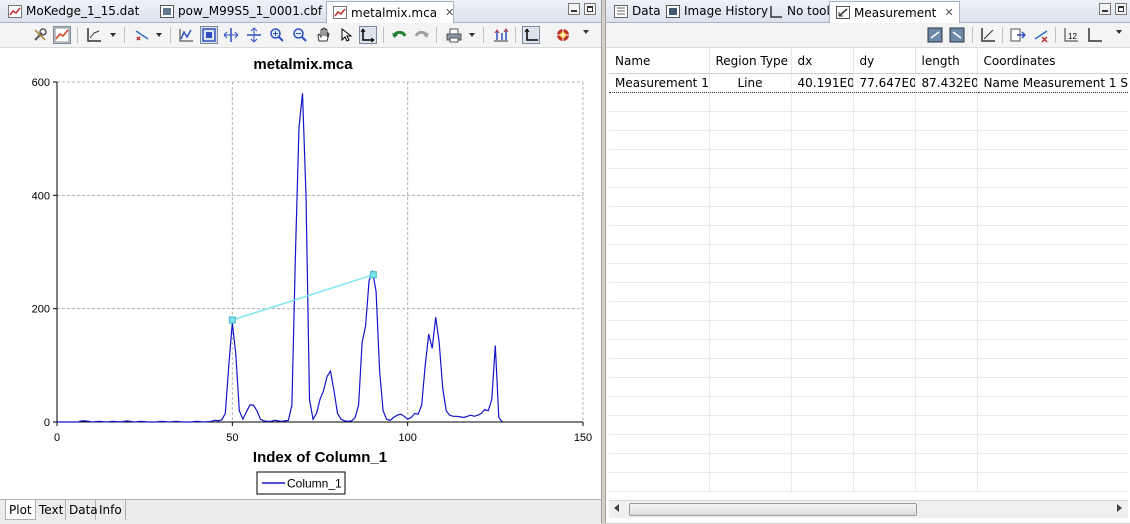 Image resolution: width=1130 pixels, height=524 pixels. Describe the element at coordinates (894, 12) in the screenshot. I see `tab-measurement: Measurement ✕` at that location.